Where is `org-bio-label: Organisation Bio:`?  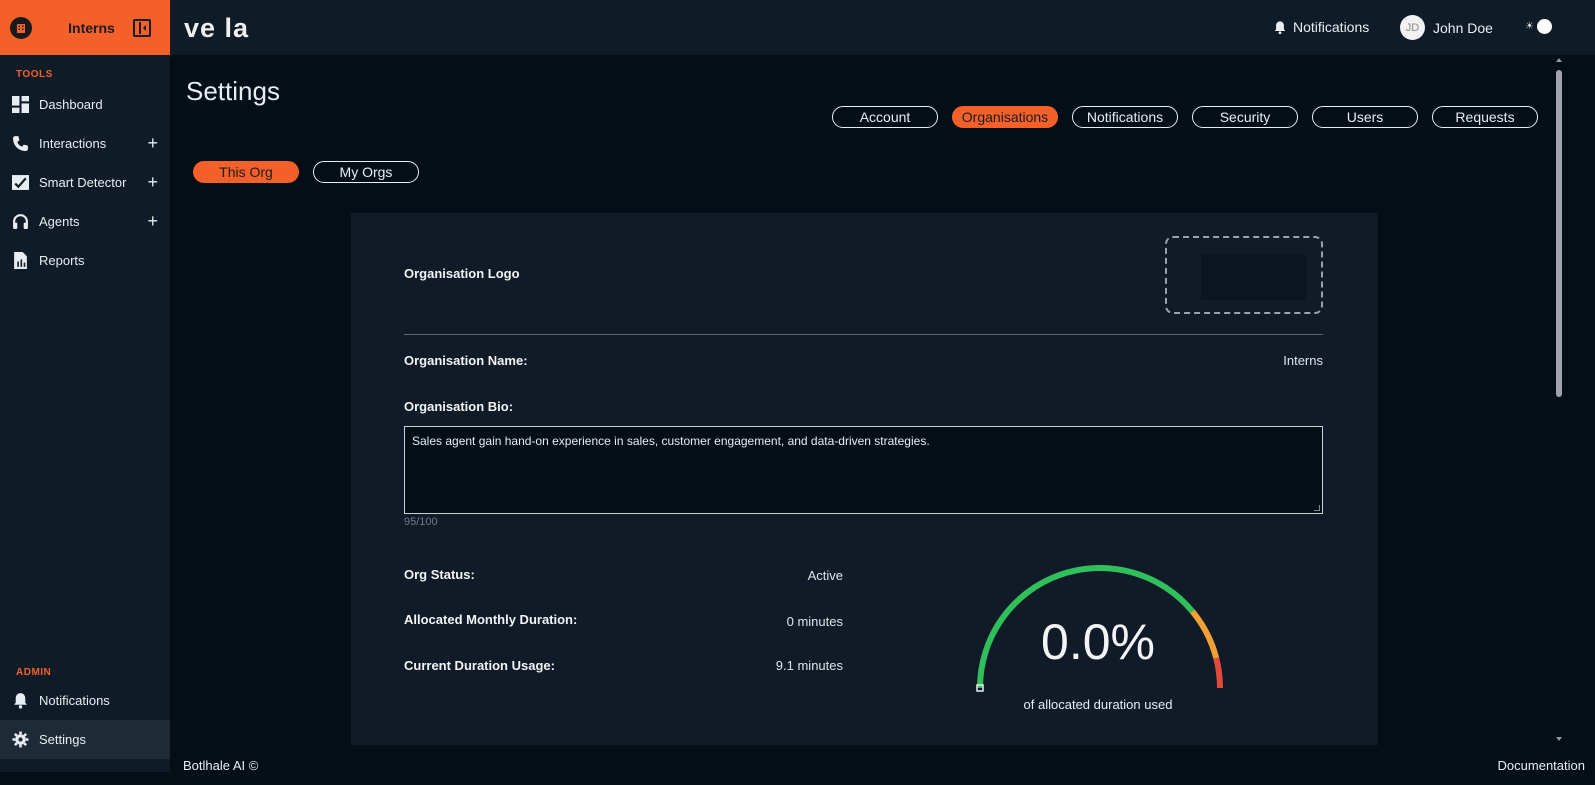
org-bio-label: Organisation Bio: is located at coordinates (459, 406).